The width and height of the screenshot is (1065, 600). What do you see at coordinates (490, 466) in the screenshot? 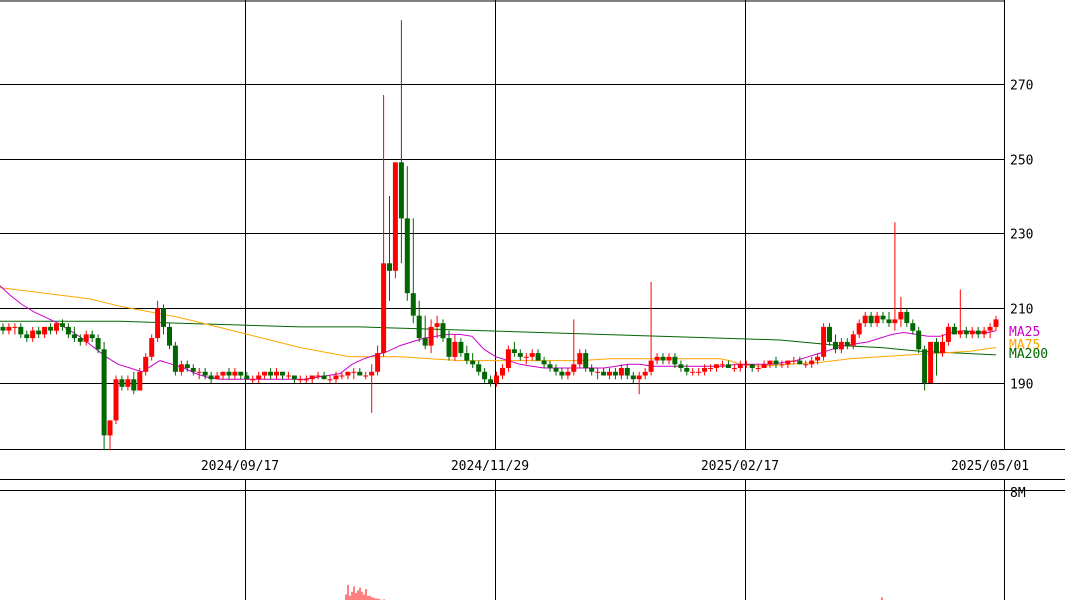
I see `date-label-2: 2024/11/29` at bounding box center [490, 466].